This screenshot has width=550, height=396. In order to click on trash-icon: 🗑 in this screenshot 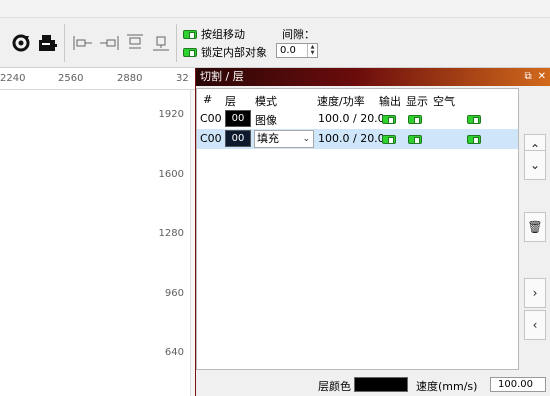, I will do `click(535, 227)`.